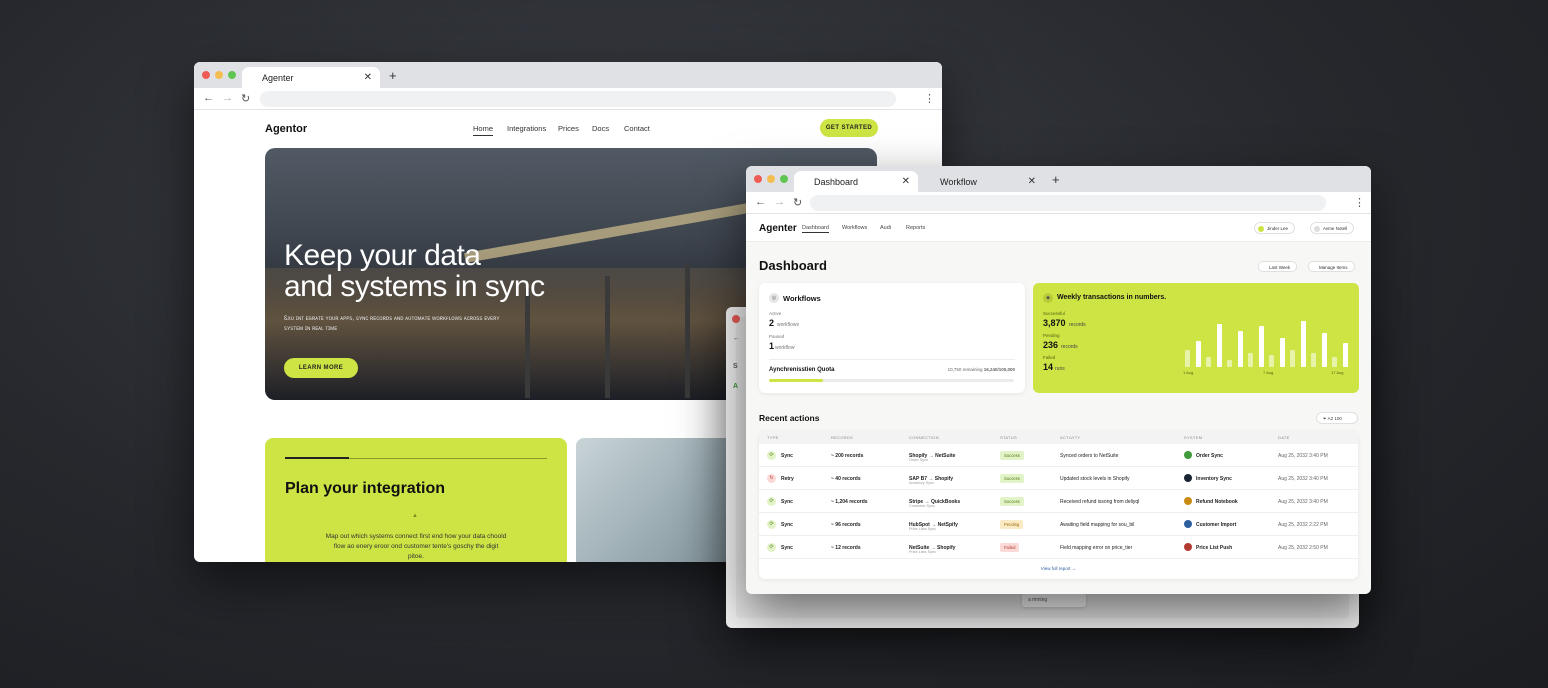  Describe the element at coordinates (1058, 568) in the screenshot. I see `view-full-report-link: View full report →` at that location.